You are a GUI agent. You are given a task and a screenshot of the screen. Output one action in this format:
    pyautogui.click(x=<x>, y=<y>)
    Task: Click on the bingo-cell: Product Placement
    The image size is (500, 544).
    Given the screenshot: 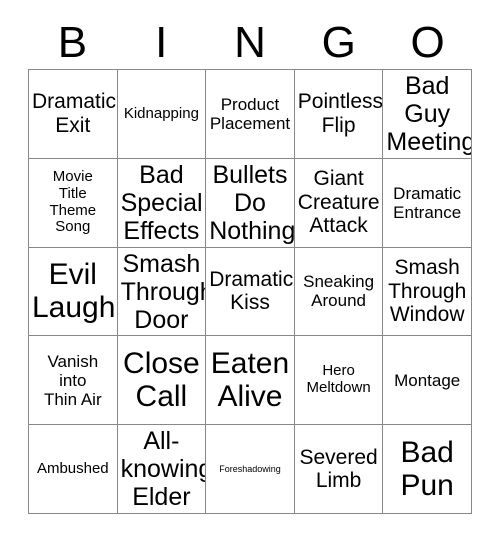 What is the action you would take?
    pyautogui.click(x=250, y=114)
    